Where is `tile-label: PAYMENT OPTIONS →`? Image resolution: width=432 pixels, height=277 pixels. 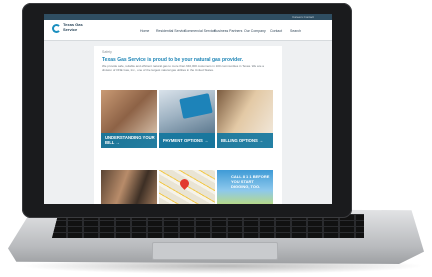 tile-label: PAYMENT OPTIONS → is located at coordinates (186, 140).